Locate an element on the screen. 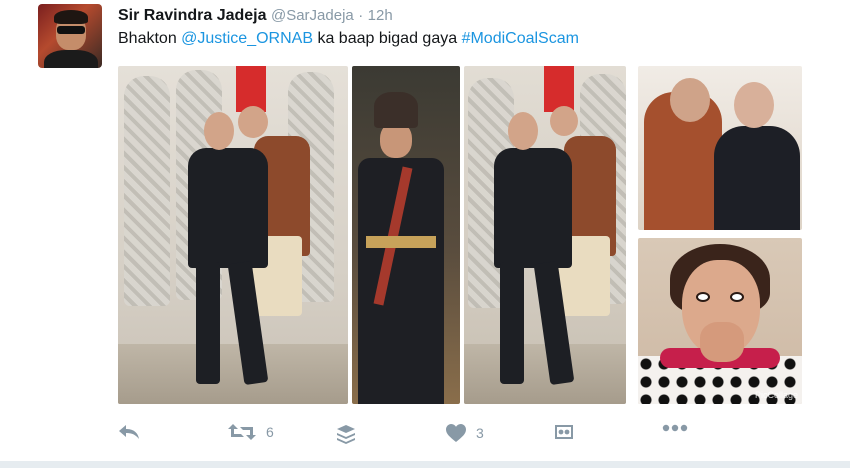  like-button: 3 is located at coordinates (465, 433).